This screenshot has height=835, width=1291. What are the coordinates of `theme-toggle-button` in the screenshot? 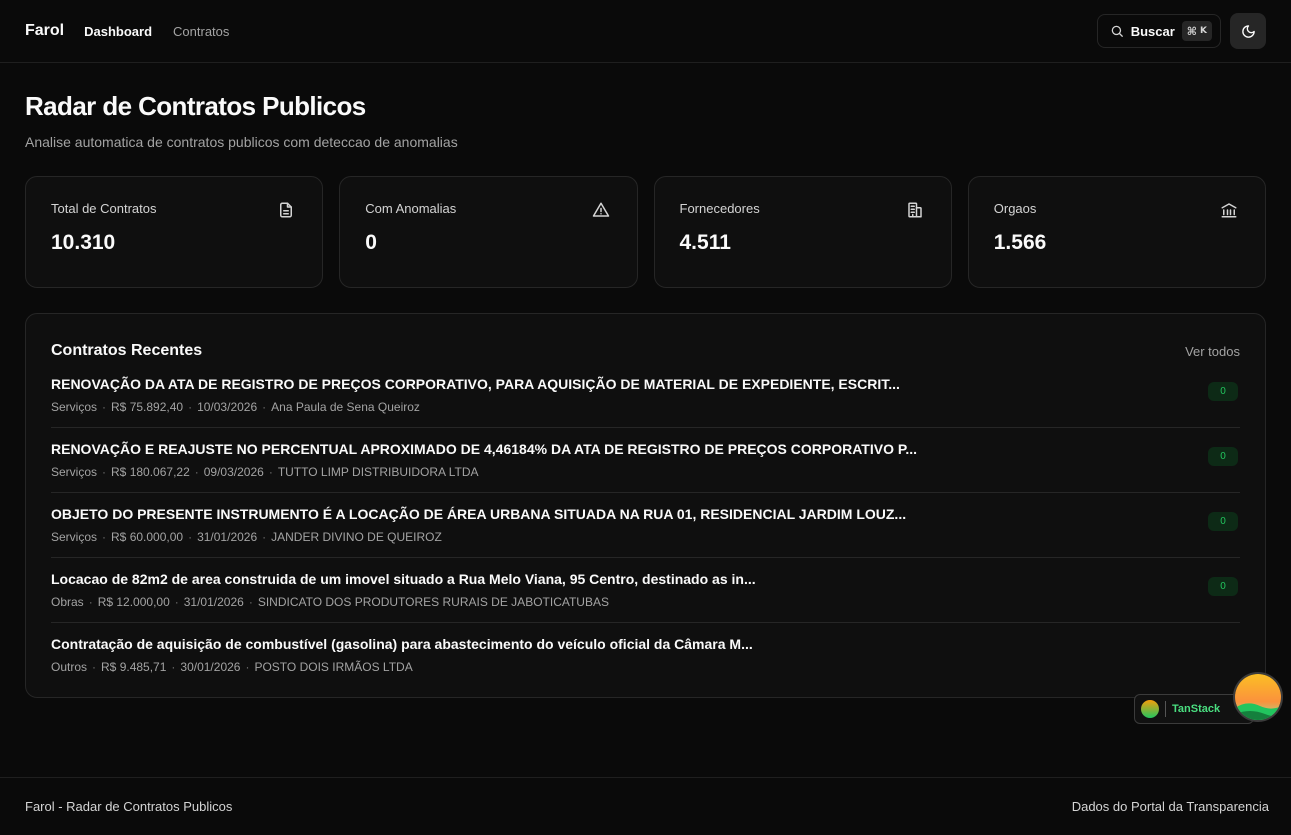 It's located at (1248, 31).